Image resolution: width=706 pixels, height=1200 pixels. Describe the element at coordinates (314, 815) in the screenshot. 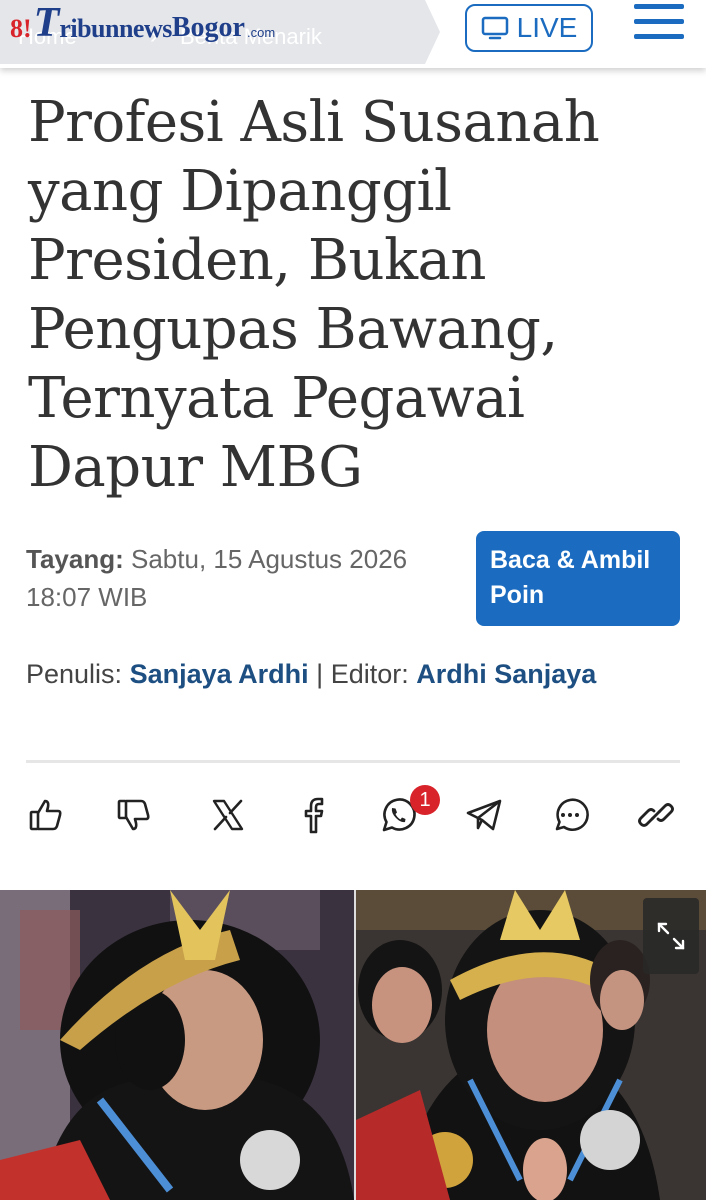

I see `facebook-icon` at that location.